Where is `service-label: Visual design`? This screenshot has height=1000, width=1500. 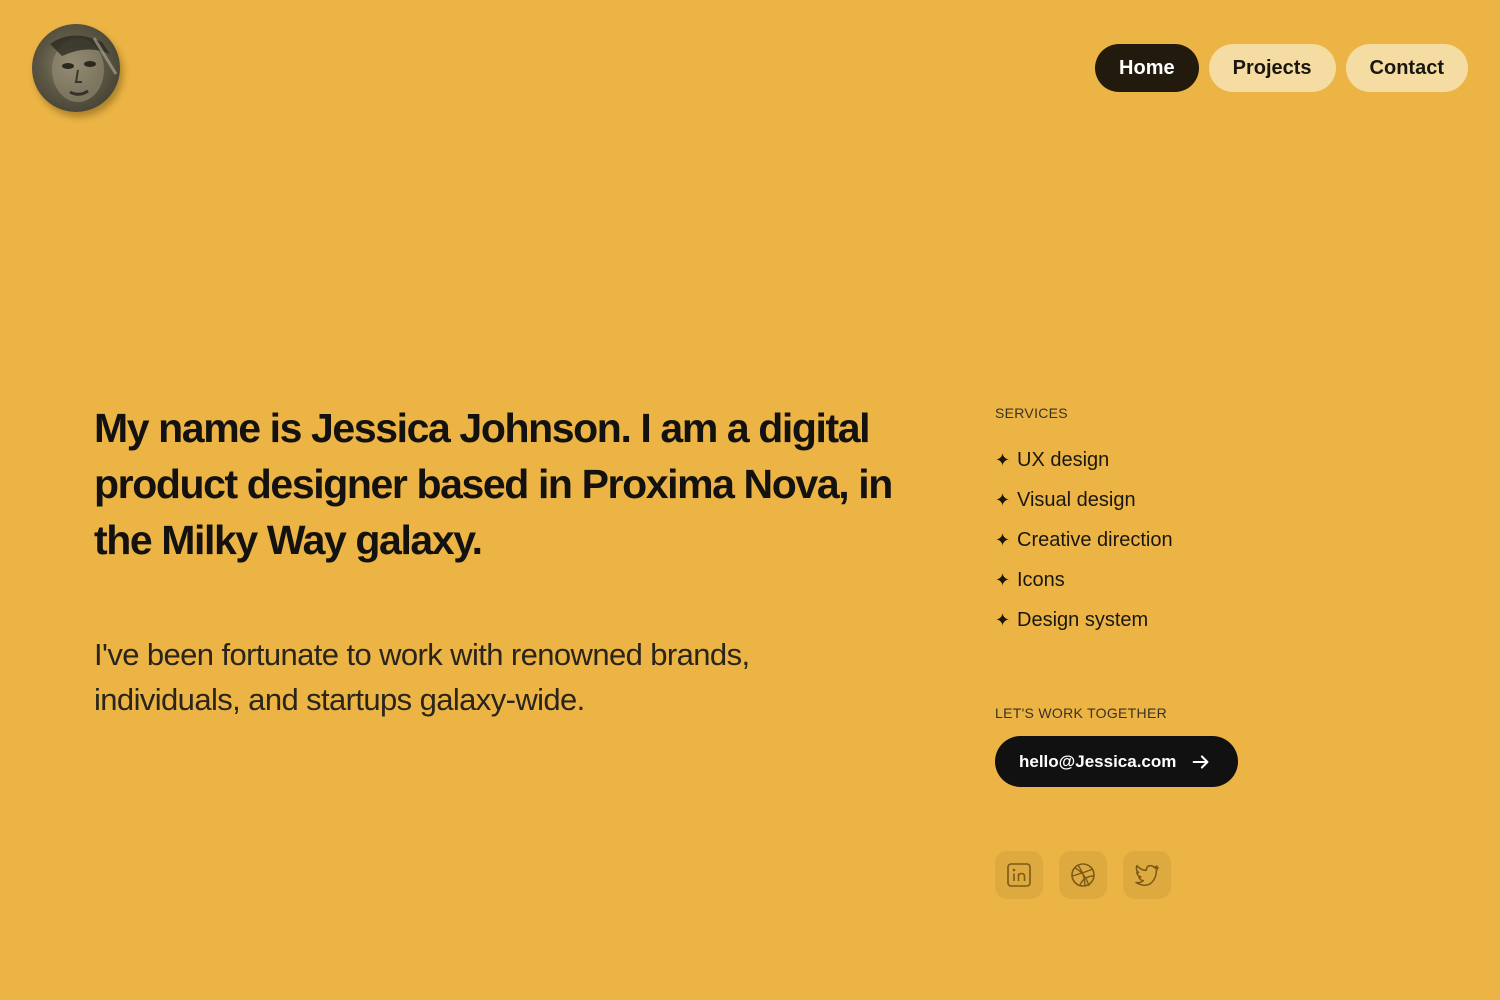
service-label: Visual design is located at coordinates (1076, 499).